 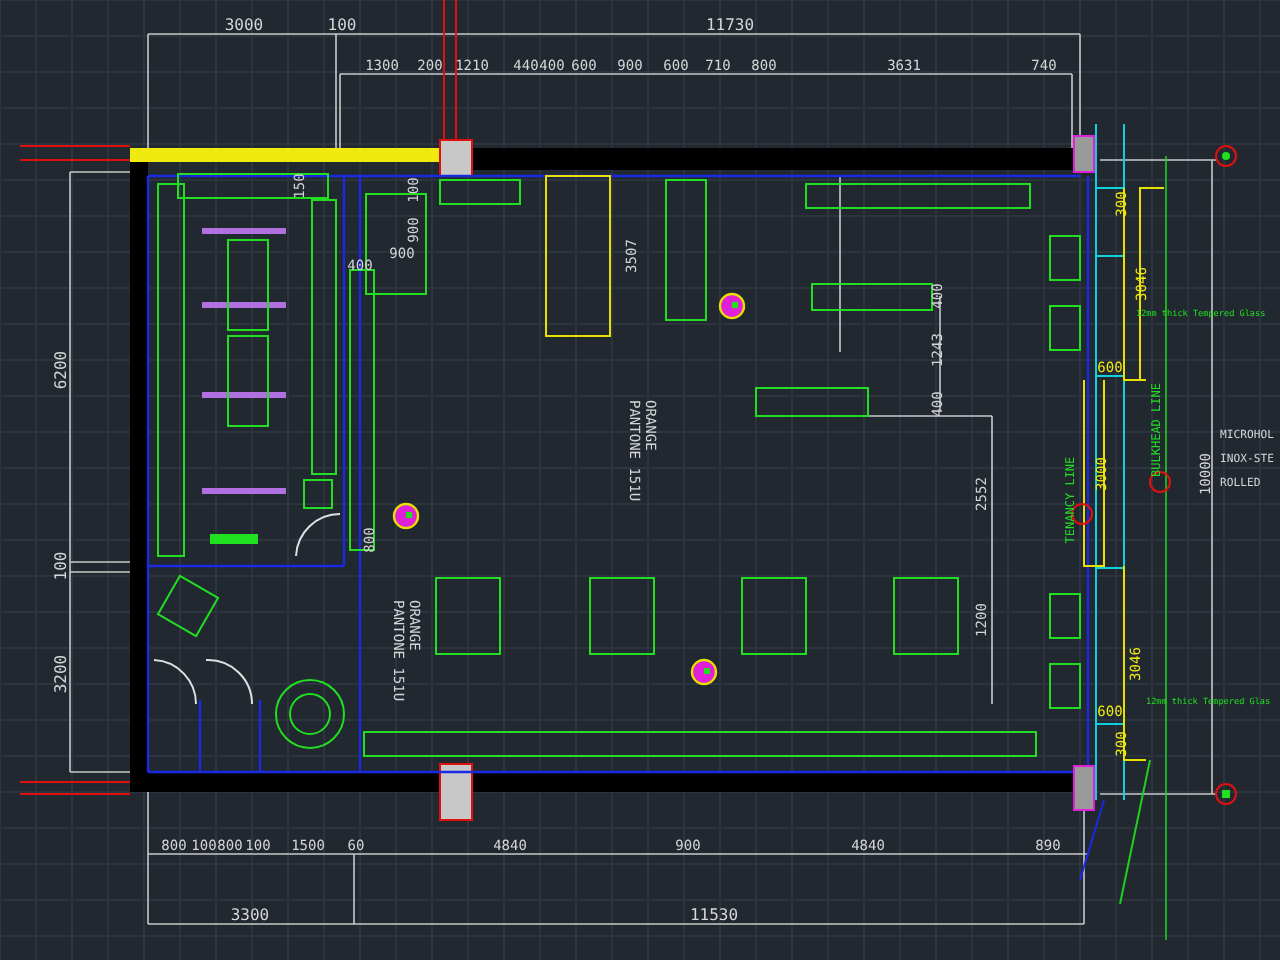 What do you see at coordinates (61, 370) in the screenshot?
I see `dimension-label: 6200` at bounding box center [61, 370].